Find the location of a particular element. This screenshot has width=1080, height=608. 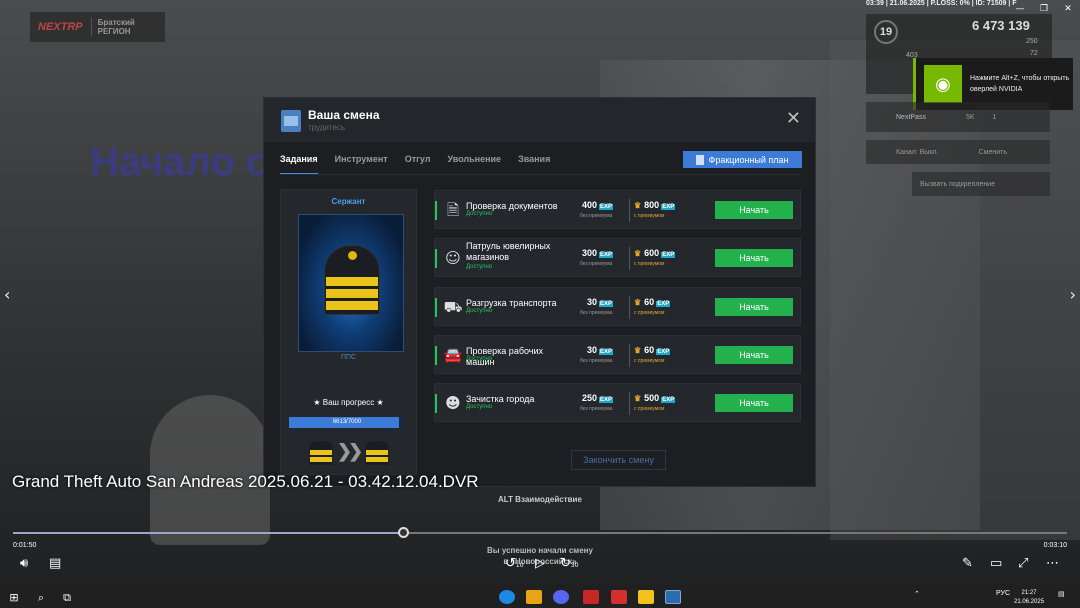

edit-icon: ✎ is located at coordinates (967, 563).